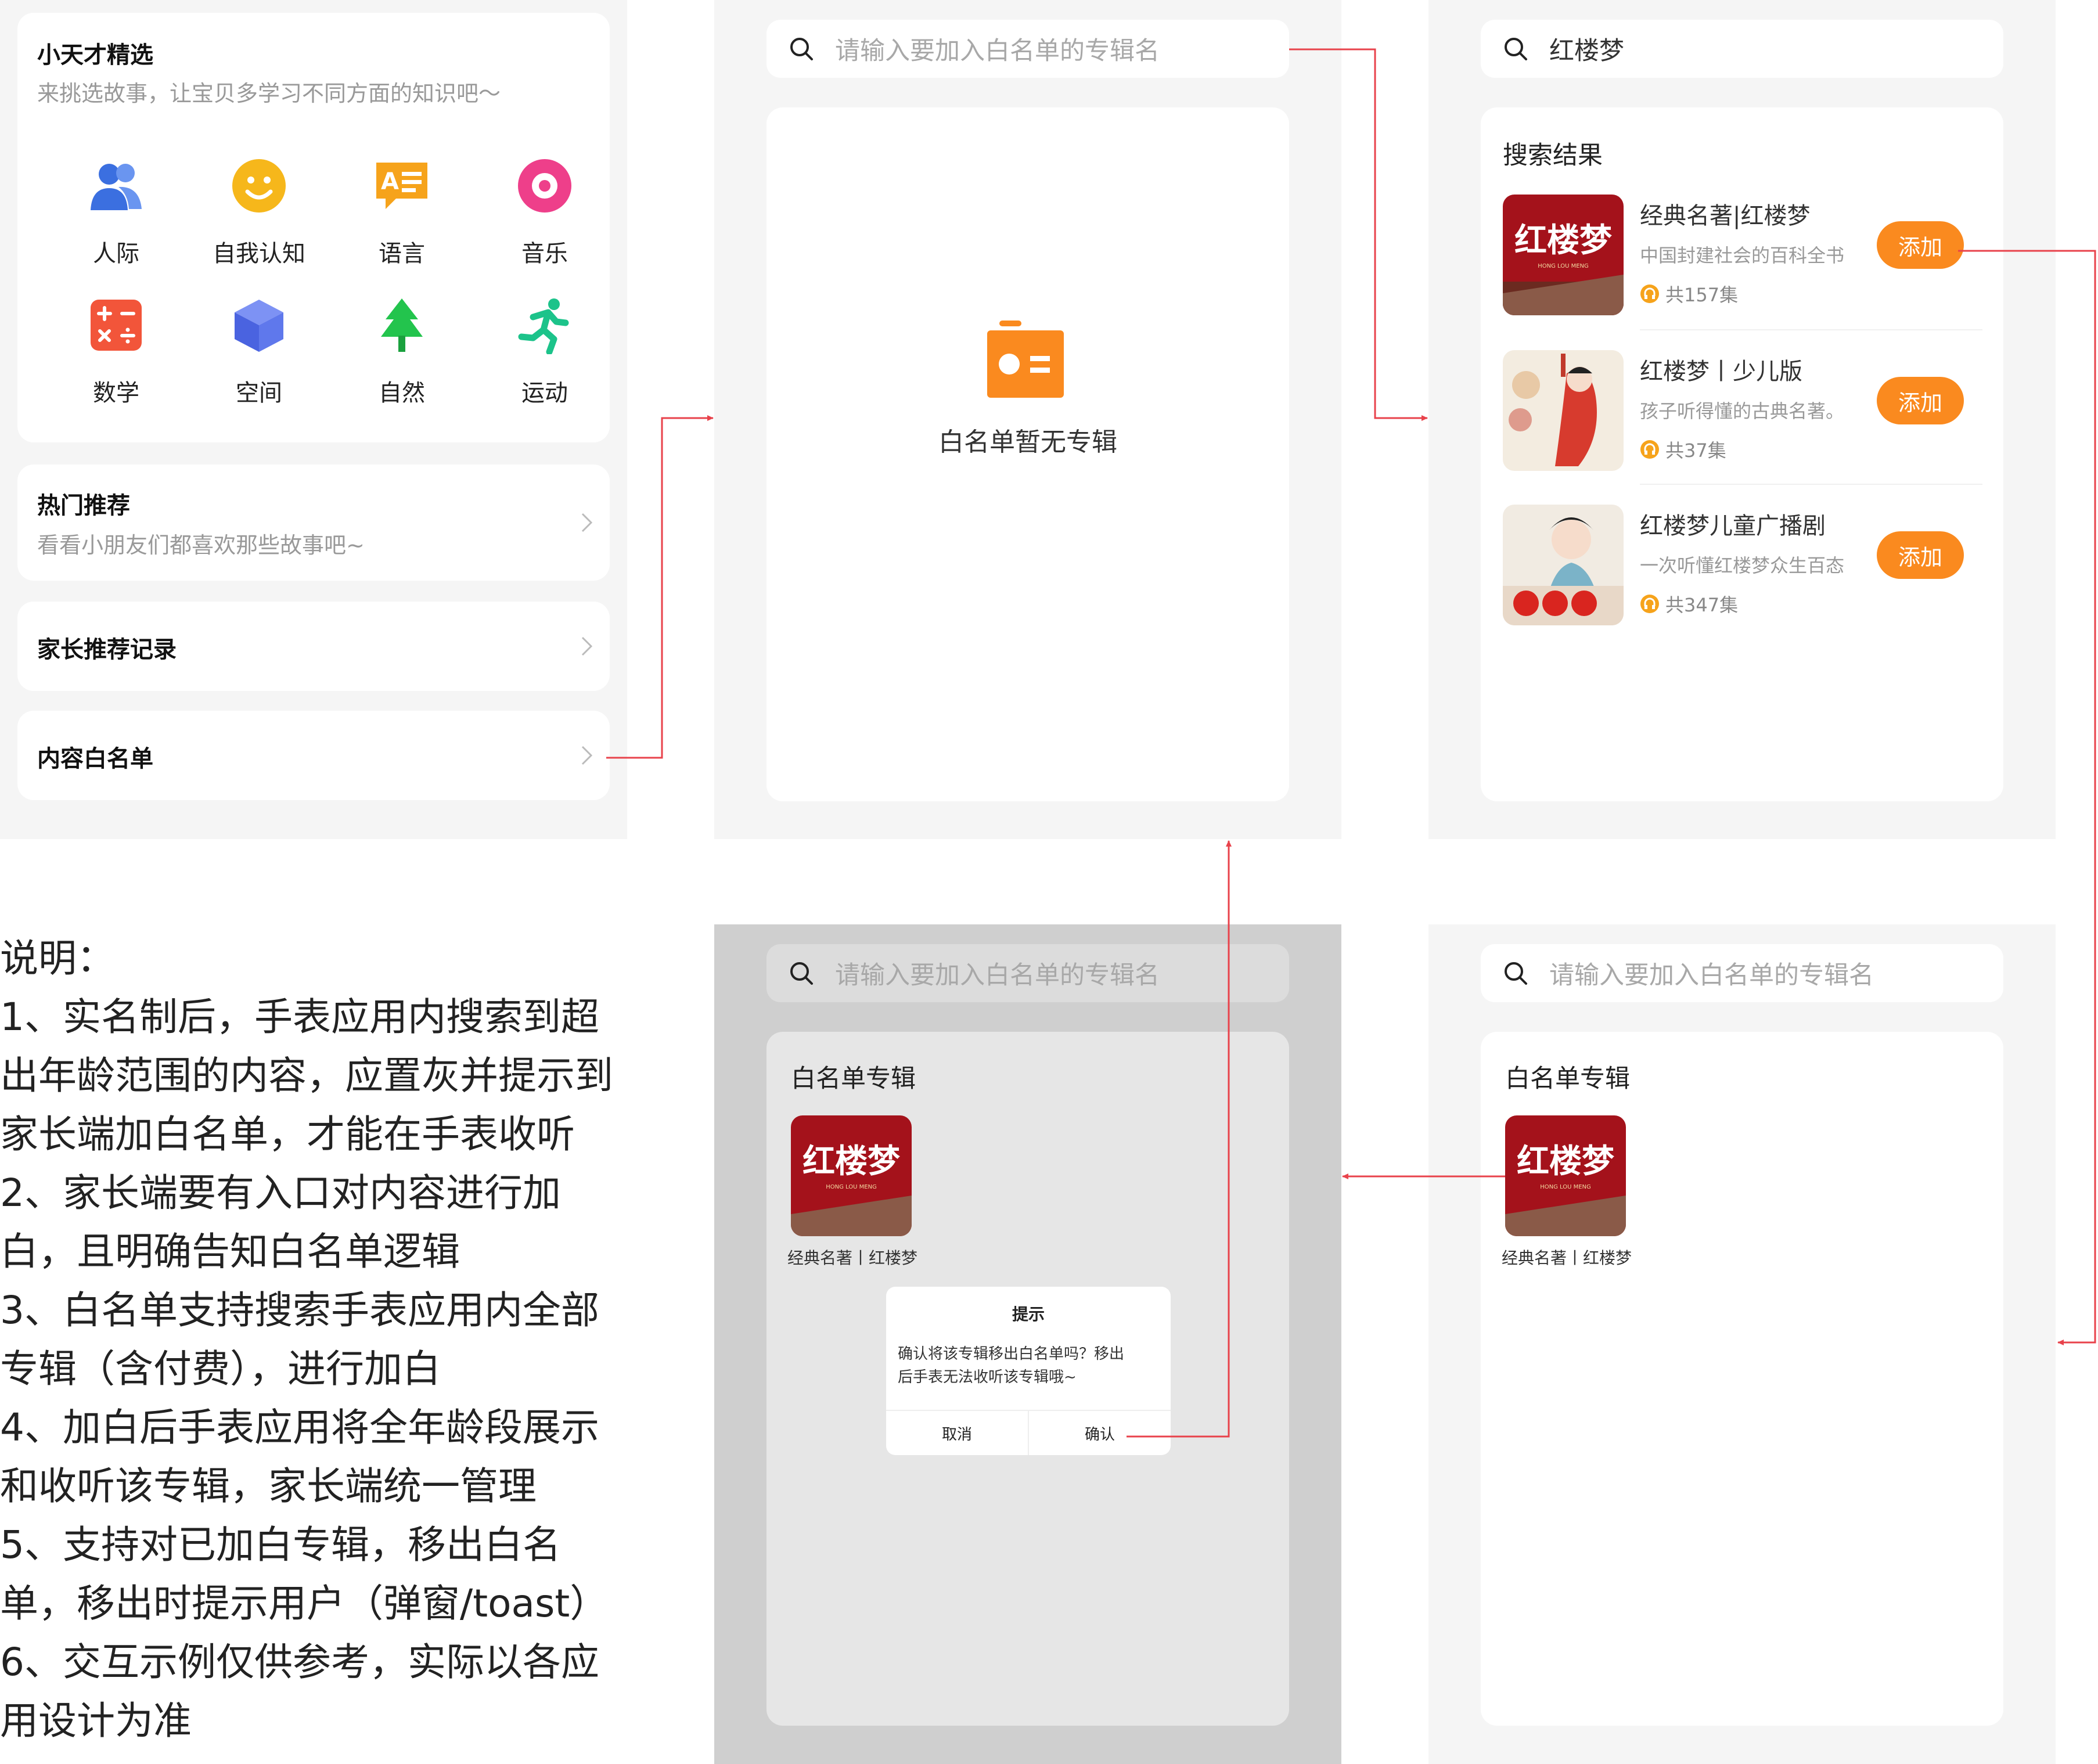 The width and height of the screenshot is (2098, 1764). Describe the element at coordinates (259, 186) in the screenshot. I see `smiley-icon` at that location.